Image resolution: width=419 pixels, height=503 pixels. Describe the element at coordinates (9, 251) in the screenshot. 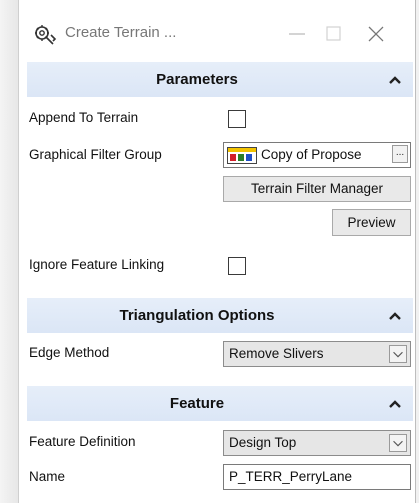

I see `background-edge` at that location.